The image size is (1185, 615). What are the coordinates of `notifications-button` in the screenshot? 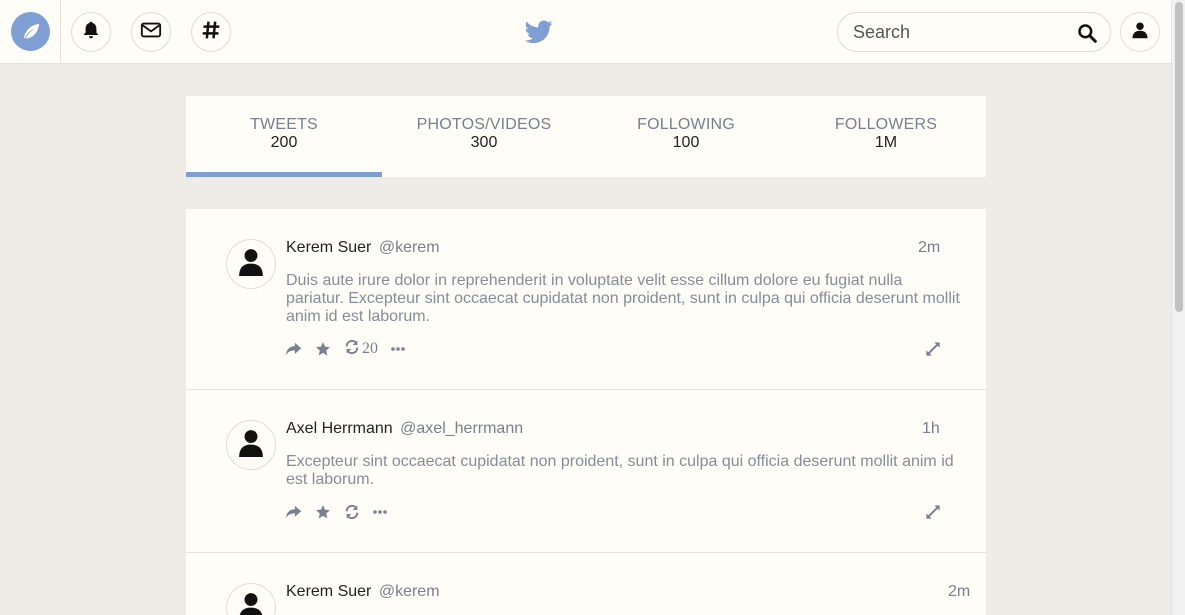 It's located at (91, 32).